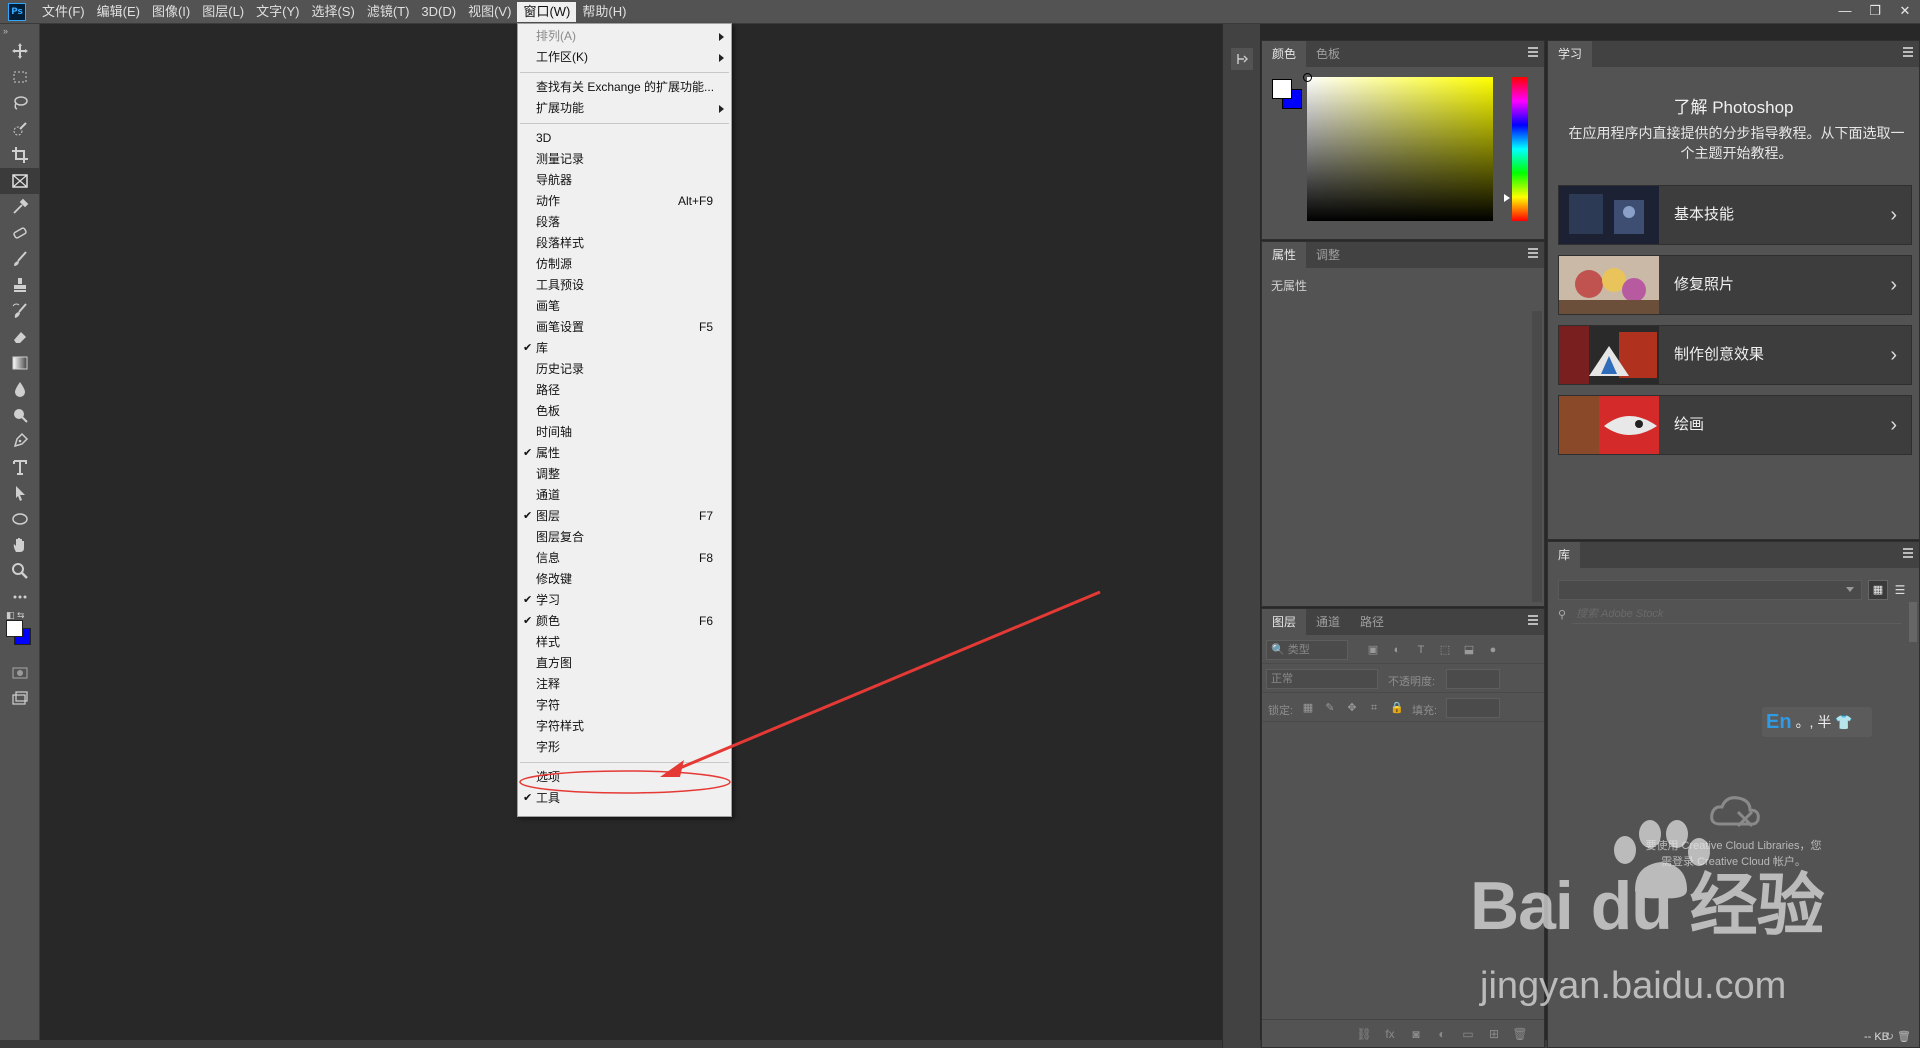 The width and height of the screenshot is (1920, 1048). Describe the element at coordinates (1570, 54) in the screenshot. I see `tab-learn: 学习` at that location.